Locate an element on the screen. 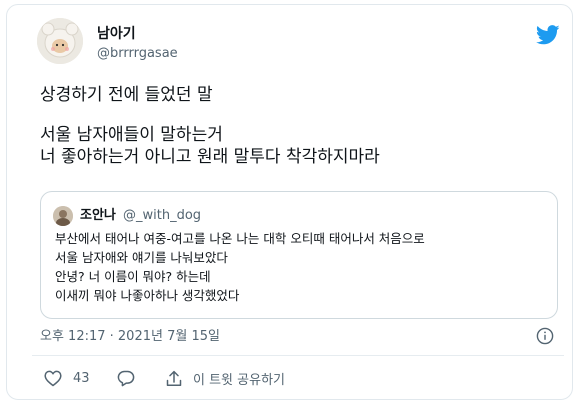 The image size is (581, 410). quoted-body-line: 안녕? 너 이름이 뭐야? 하는데 is located at coordinates (133, 276).